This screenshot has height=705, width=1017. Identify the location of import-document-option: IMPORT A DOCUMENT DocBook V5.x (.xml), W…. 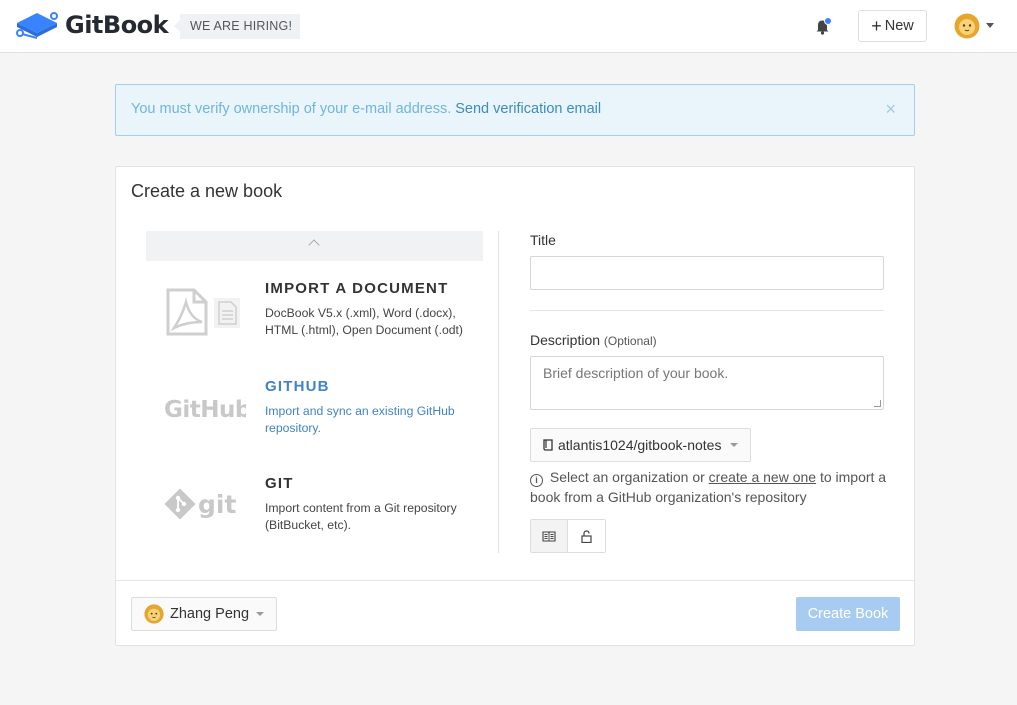
(316, 320).